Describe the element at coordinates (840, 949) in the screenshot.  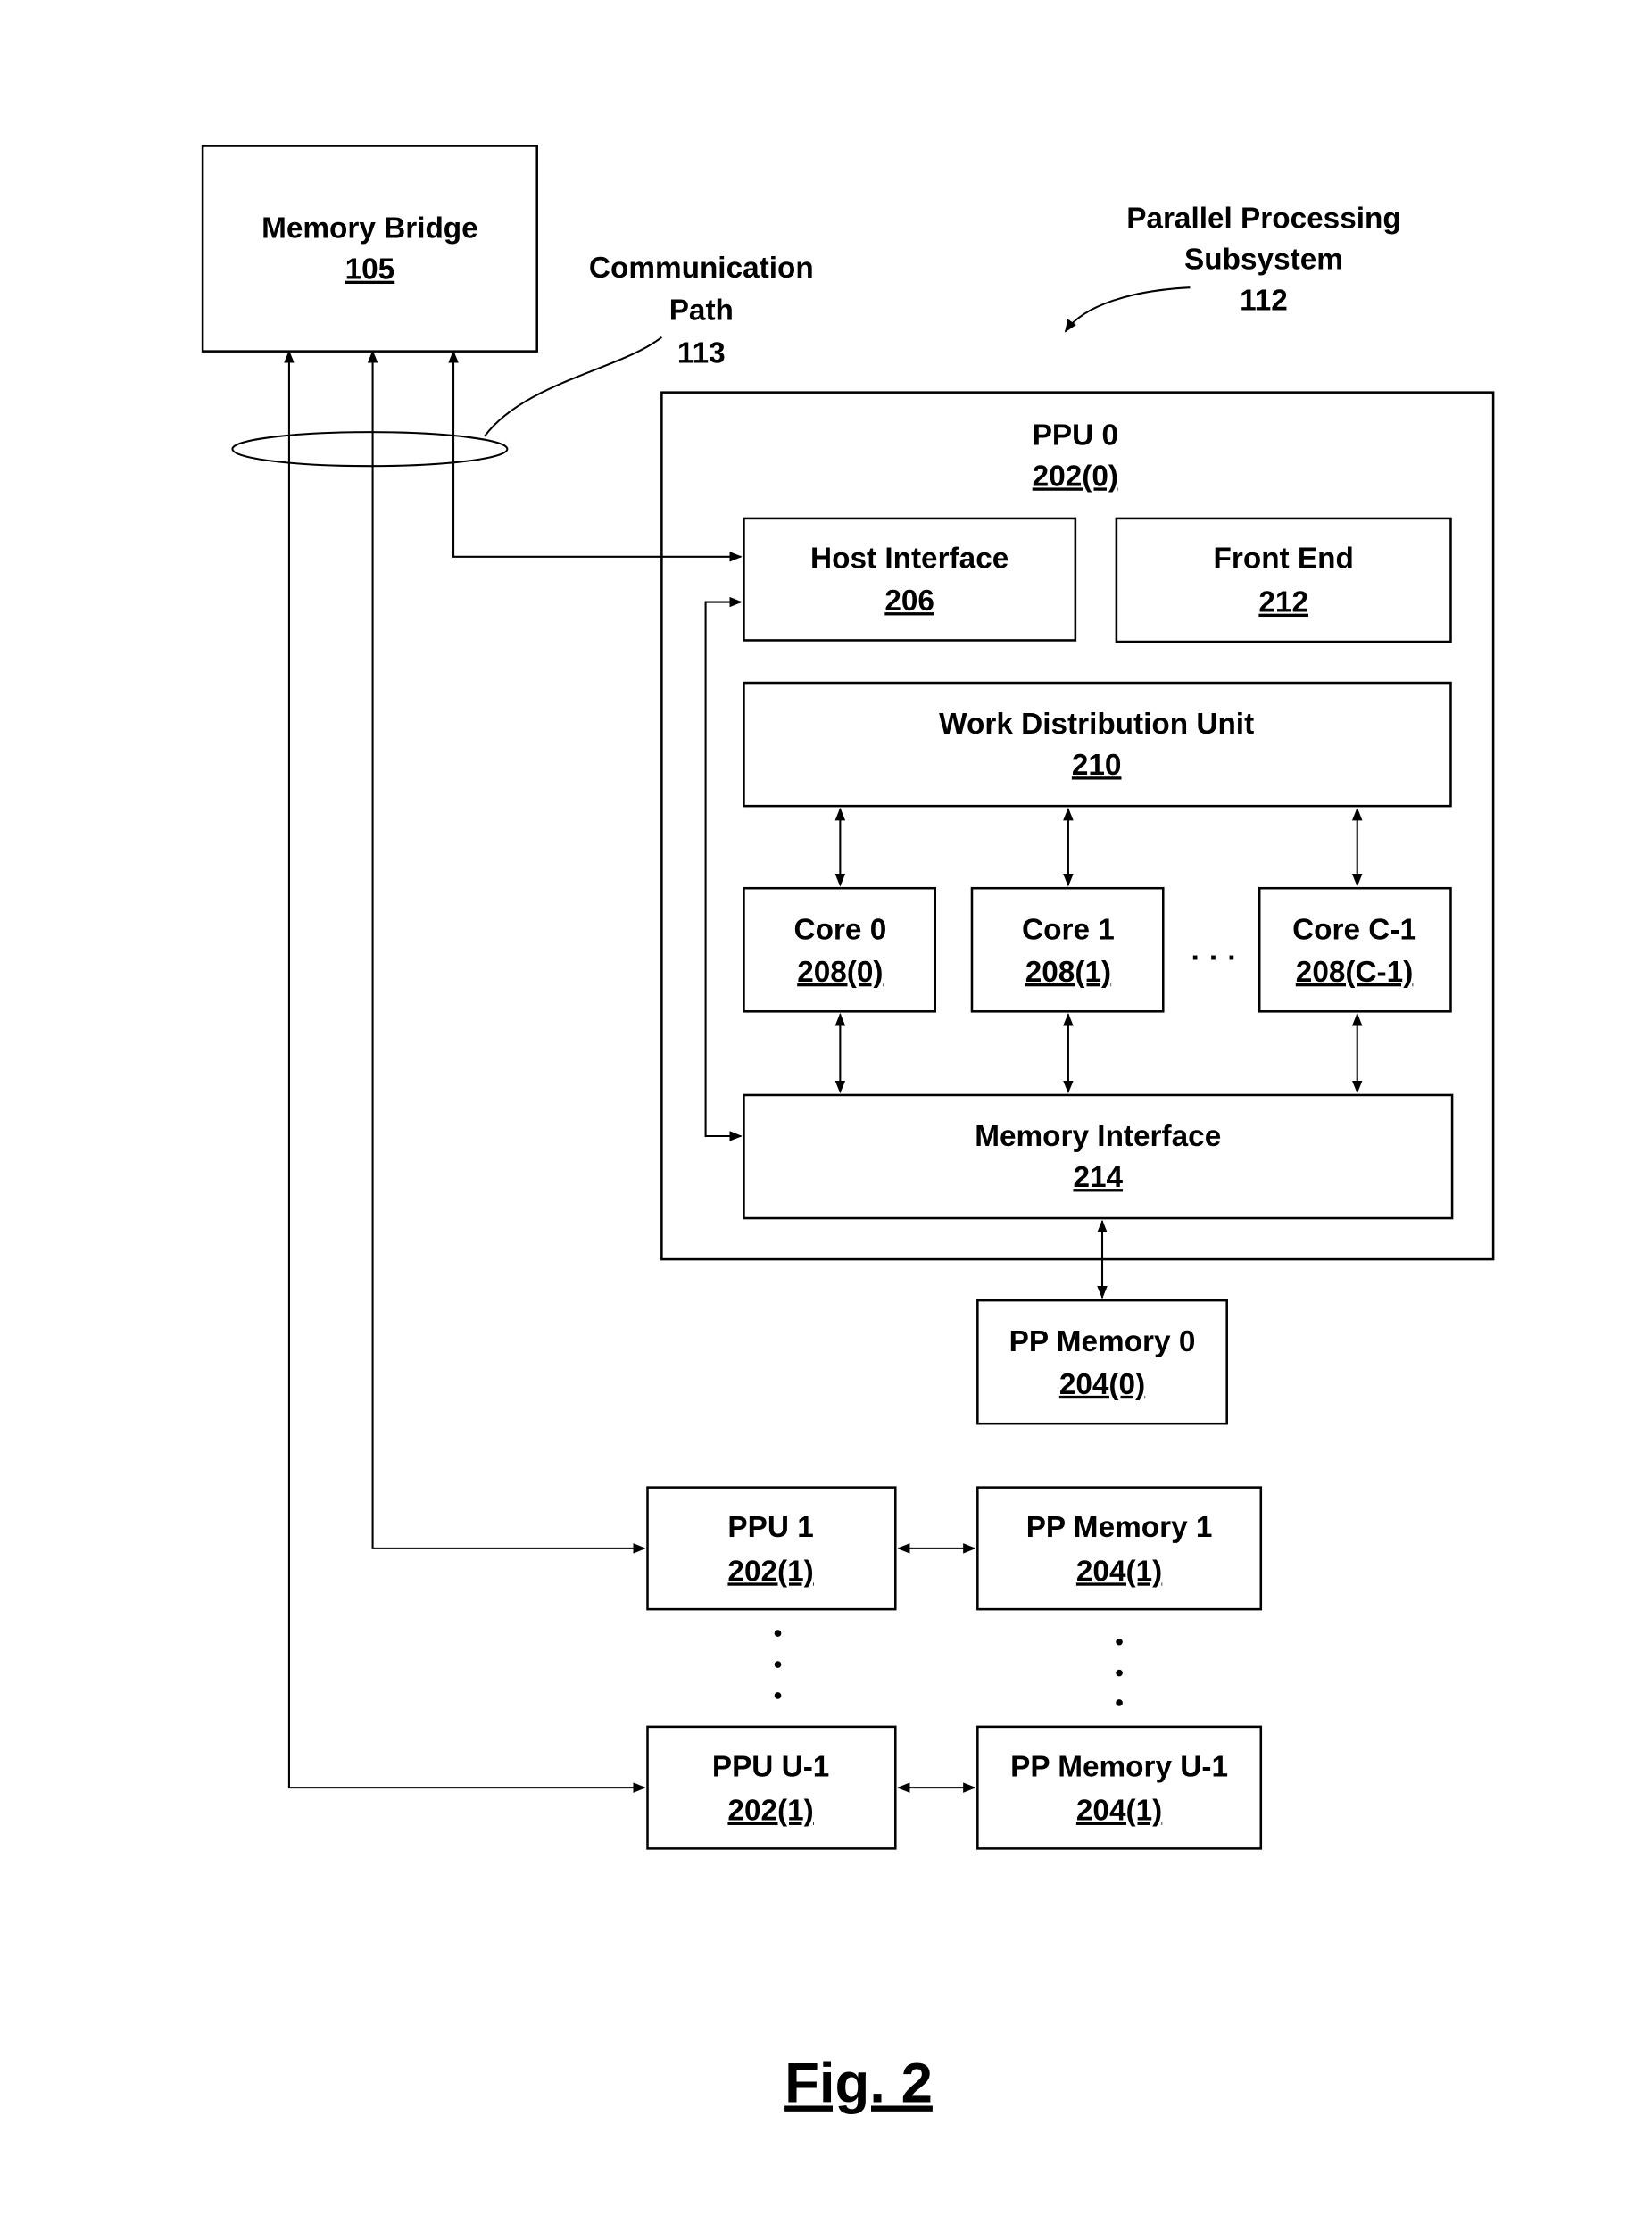
I see `core0-block: Core 0 208(0)` at that location.